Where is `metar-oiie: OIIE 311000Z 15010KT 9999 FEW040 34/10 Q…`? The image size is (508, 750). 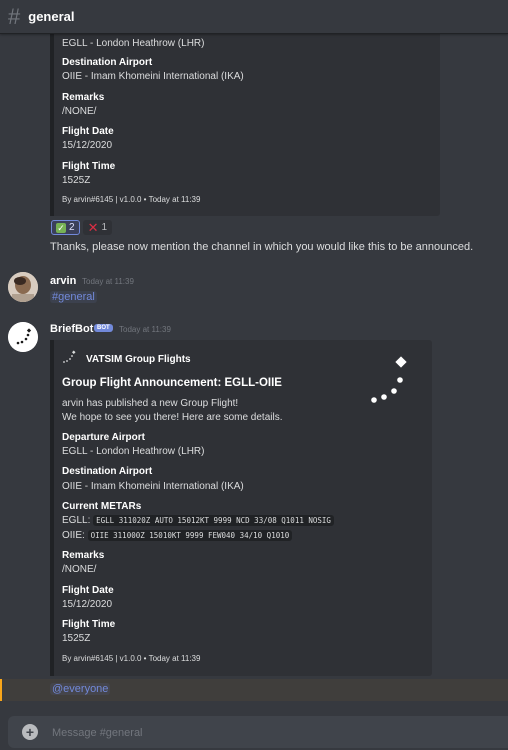 metar-oiie: OIIE 311000Z 15010KT 9999 FEW040 34/10 Q… is located at coordinates (190, 535).